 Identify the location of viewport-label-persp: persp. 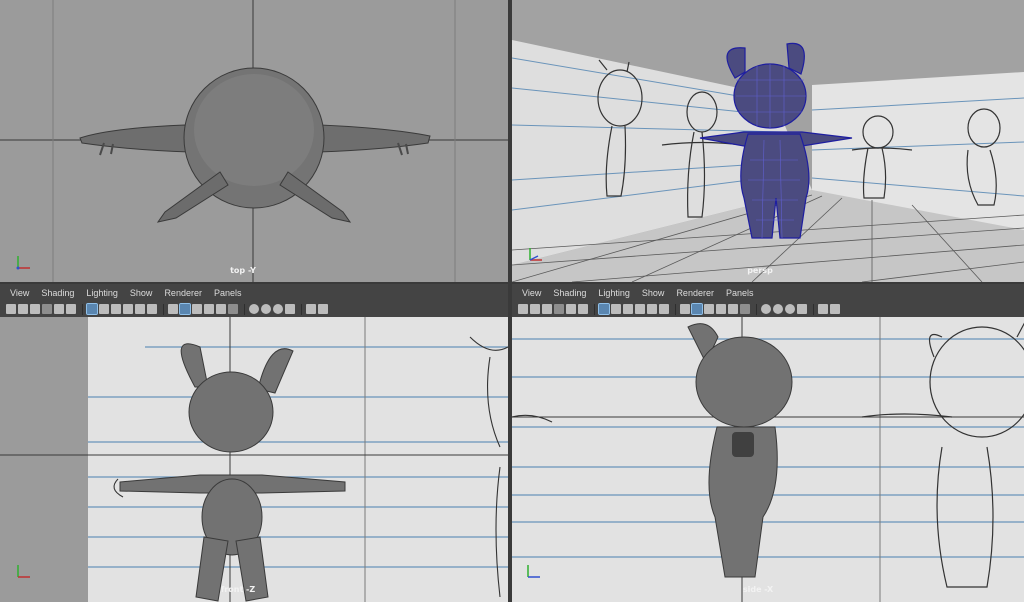
(760, 270).